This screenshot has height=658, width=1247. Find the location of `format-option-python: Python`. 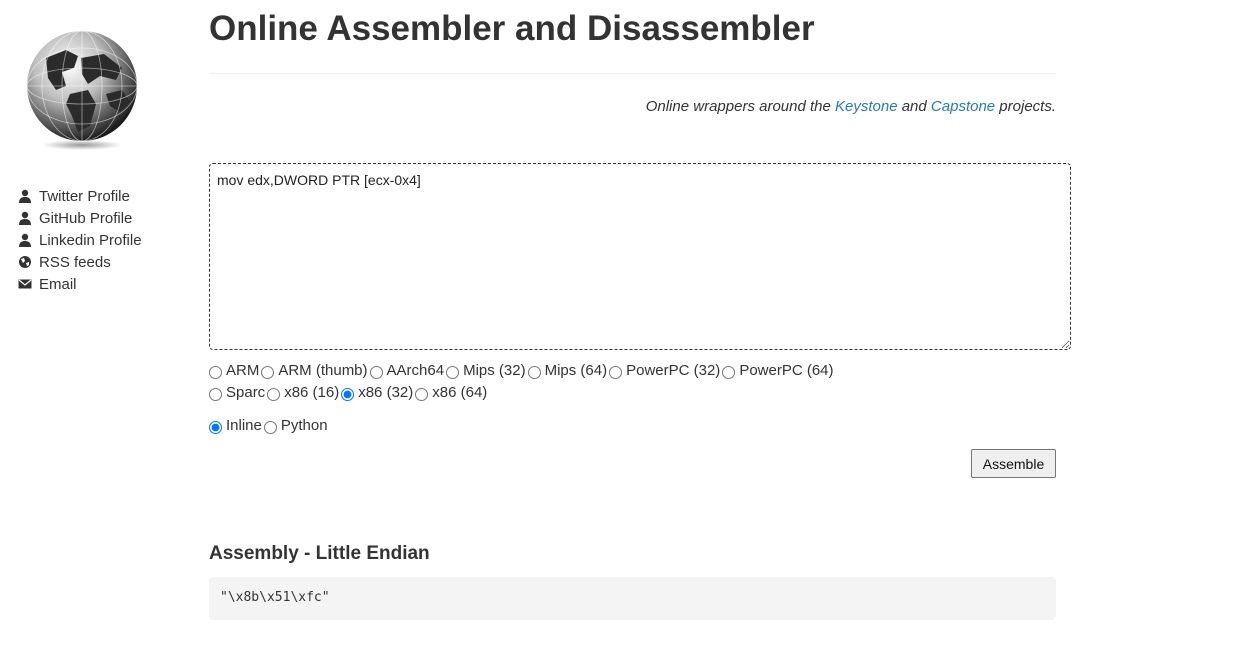

format-option-python: Python is located at coordinates (296, 425).